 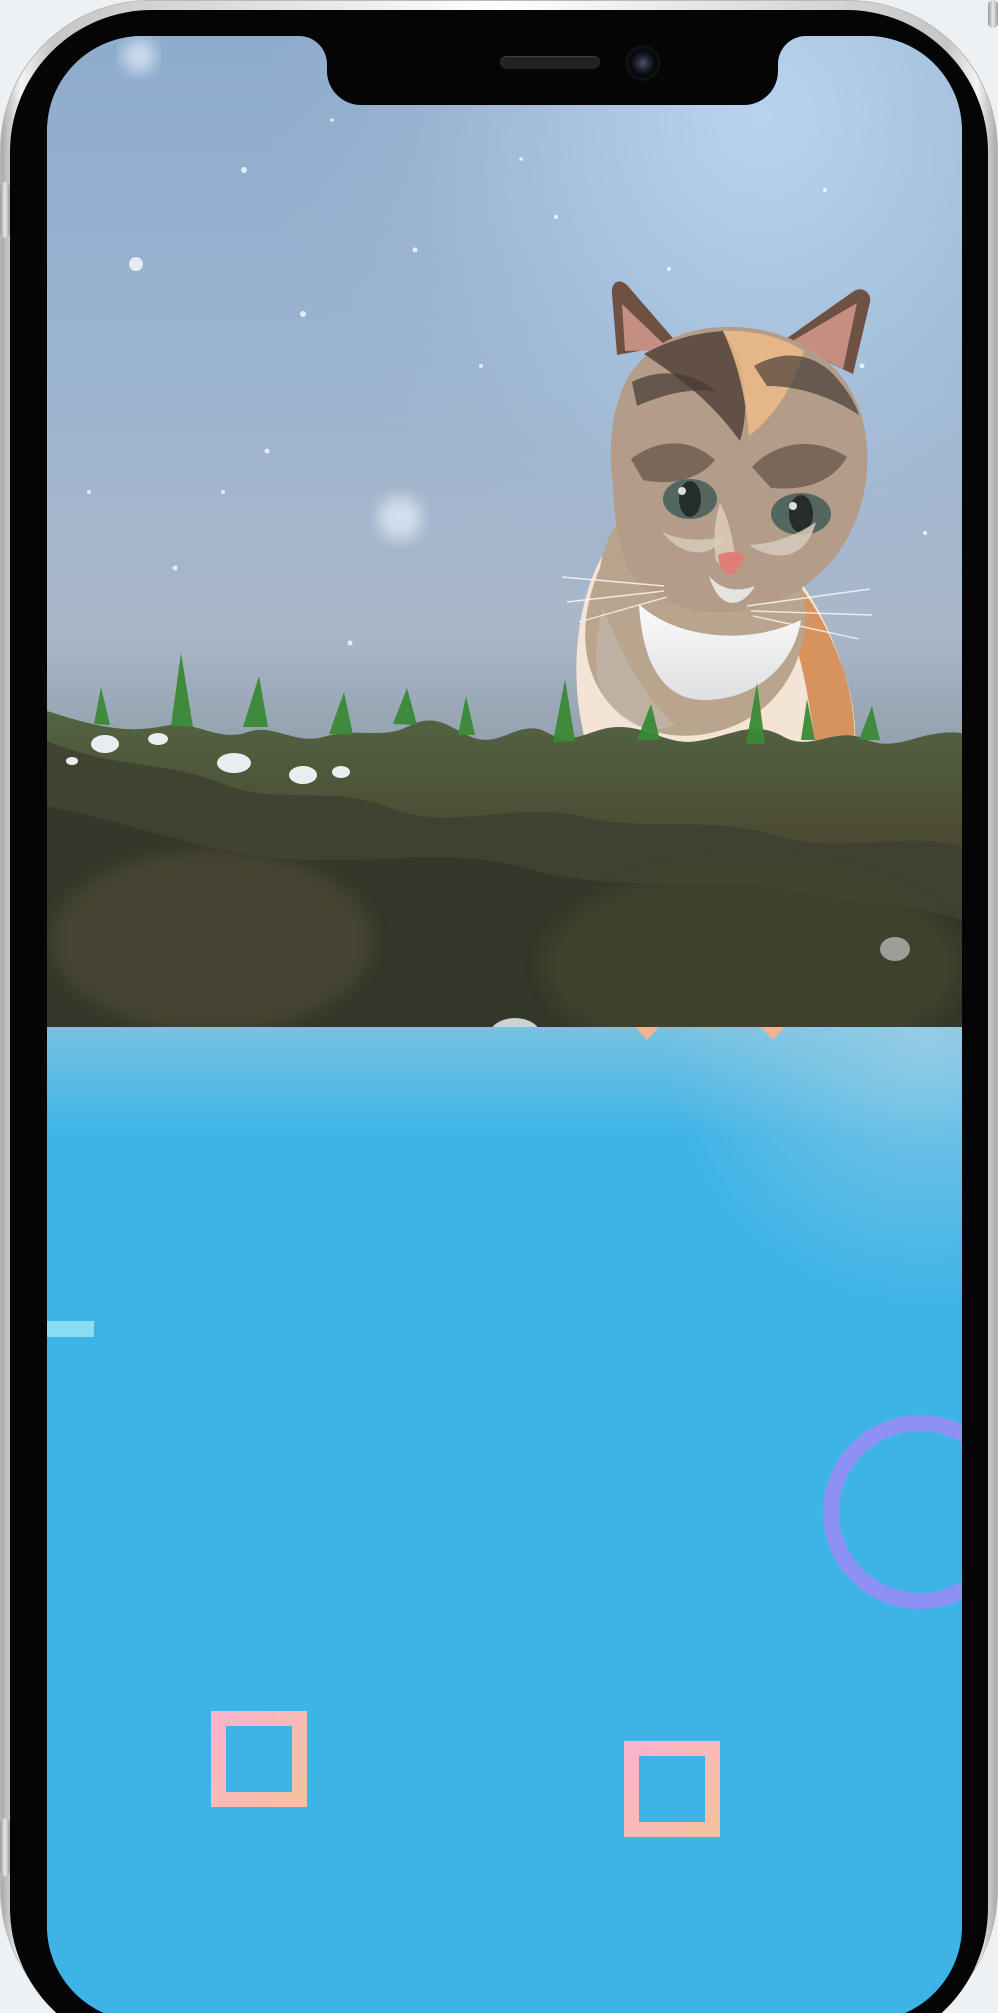 What do you see at coordinates (552, 70) in the screenshot?
I see `phone-notch` at bounding box center [552, 70].